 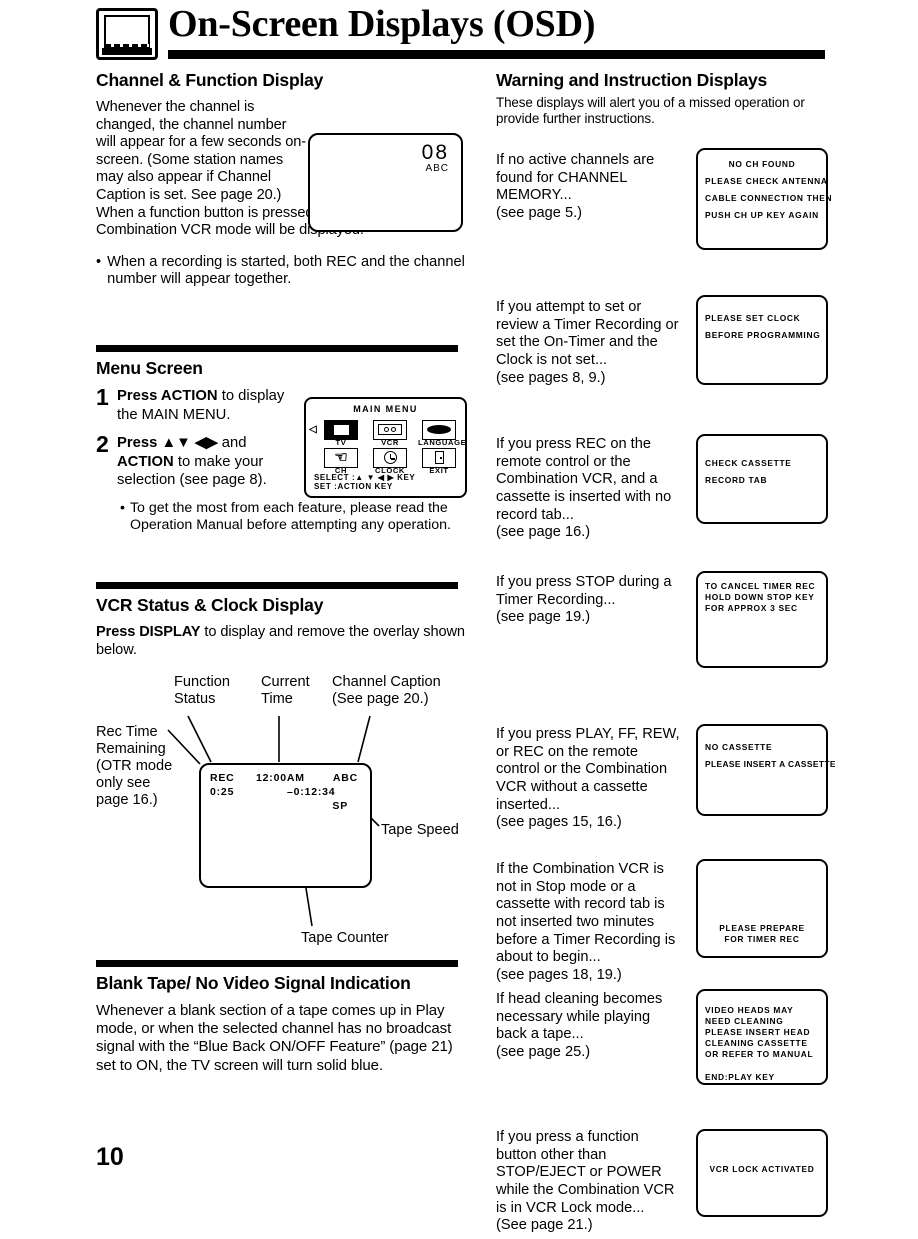 What do you see at coordinates (341, 457) in the screenshot?
I see `antenna-icon: ☜` at bounding box center [341, 457].